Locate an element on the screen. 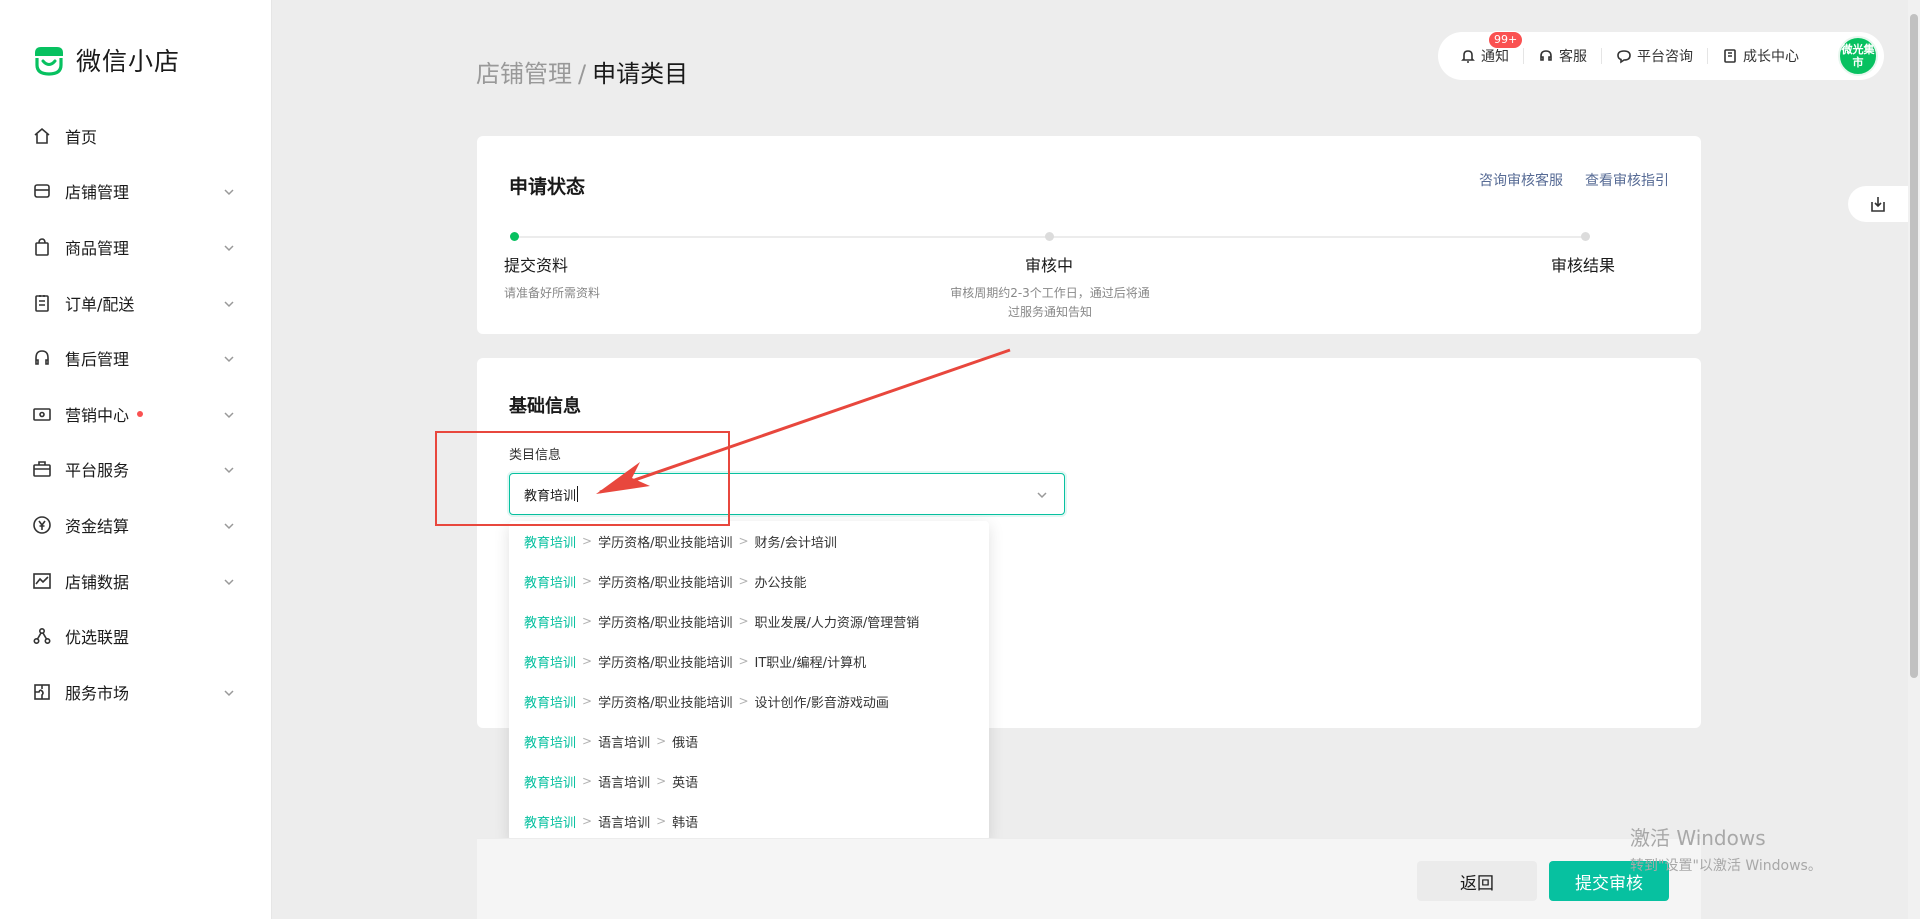 This screenshot has height=919, width=1920. sidebar-item-marketing: 营销中心 is located at coordinates (136, 414).